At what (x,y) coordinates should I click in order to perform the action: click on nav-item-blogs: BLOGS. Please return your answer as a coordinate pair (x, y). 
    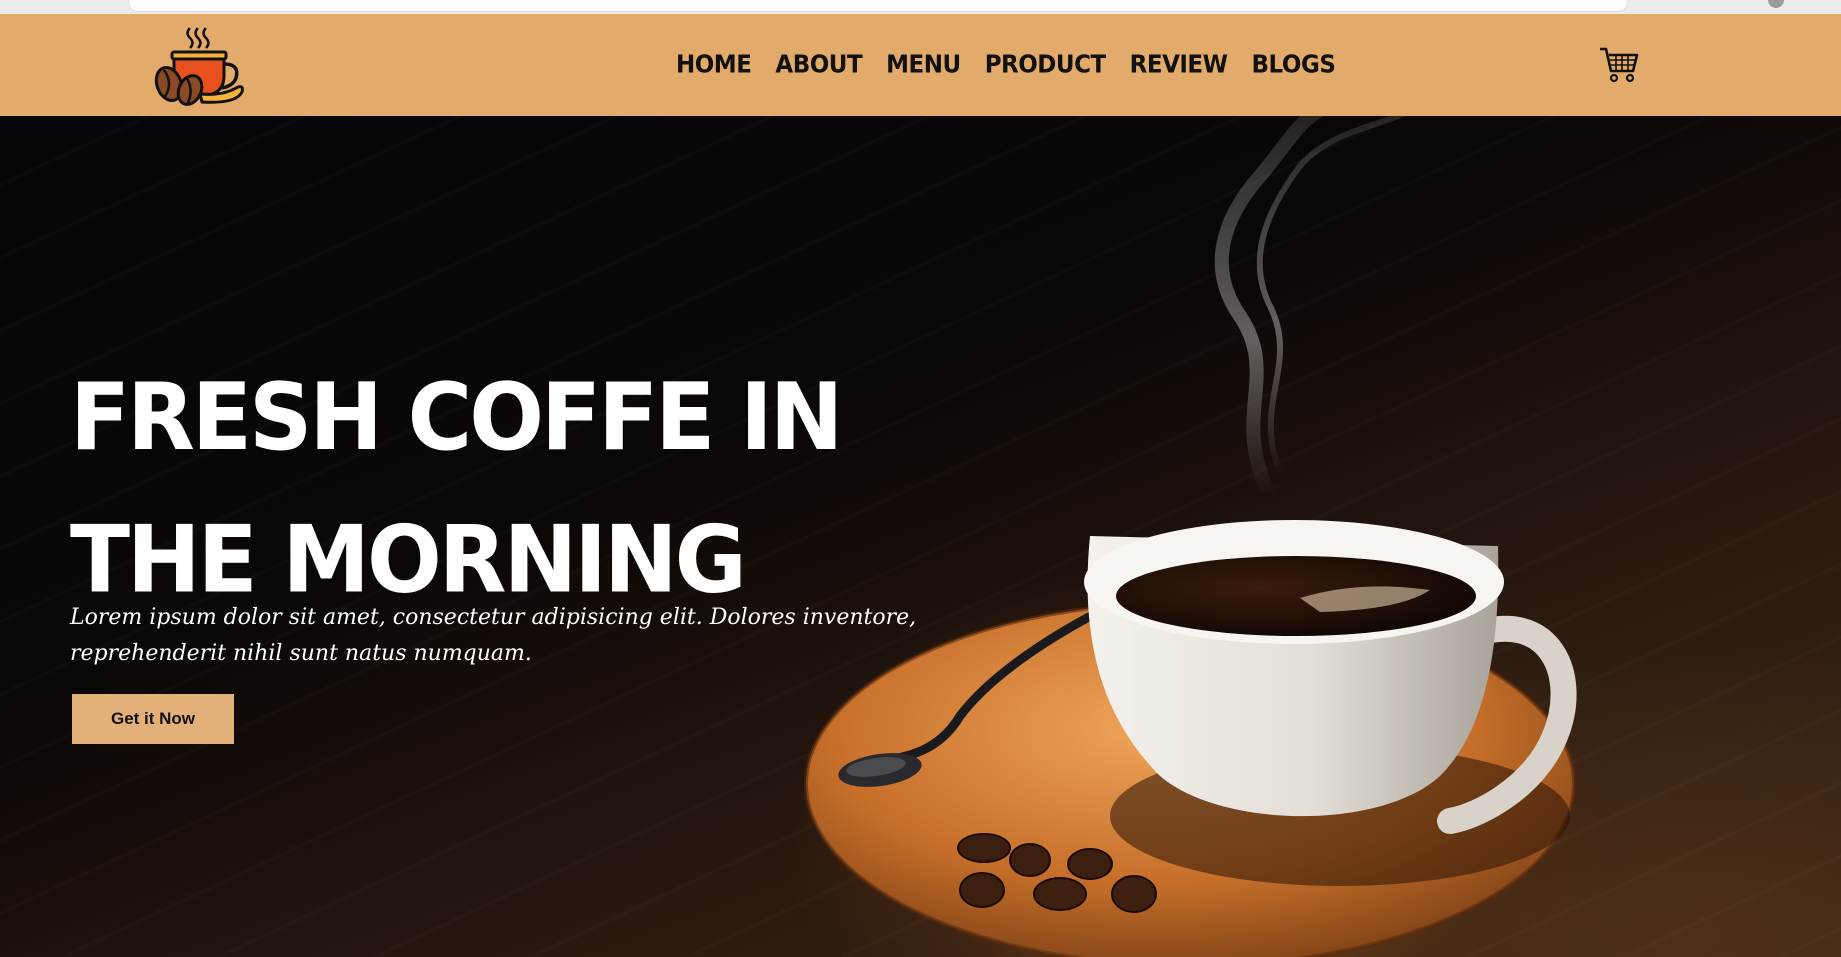
    Looking at the image, I should click on (1294, 65).